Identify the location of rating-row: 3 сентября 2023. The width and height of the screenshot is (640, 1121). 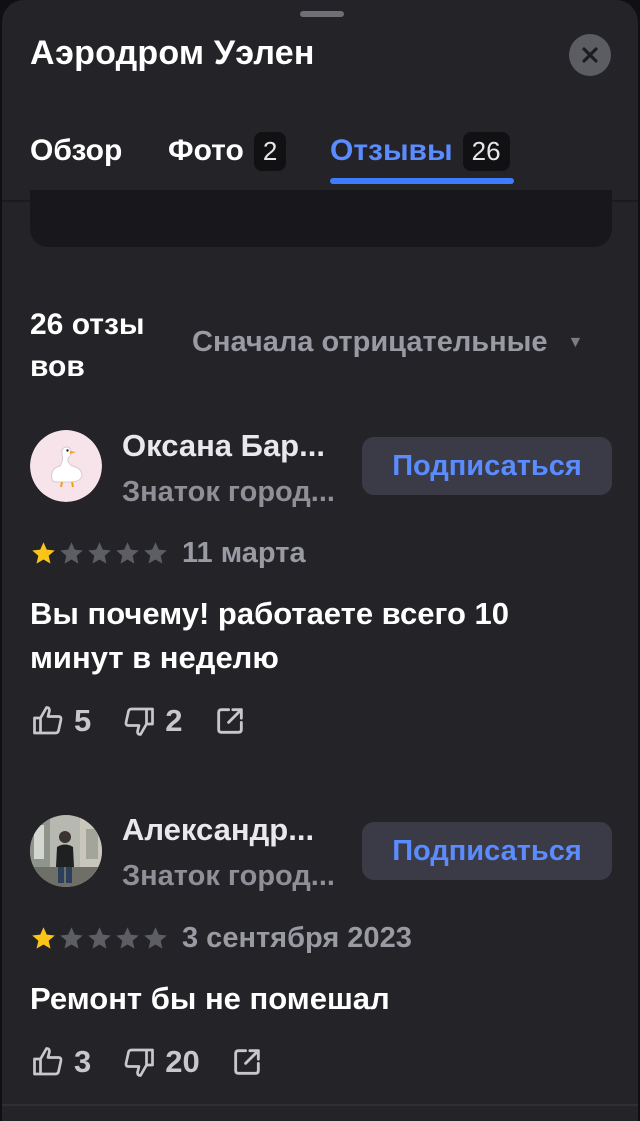
(221, 938).